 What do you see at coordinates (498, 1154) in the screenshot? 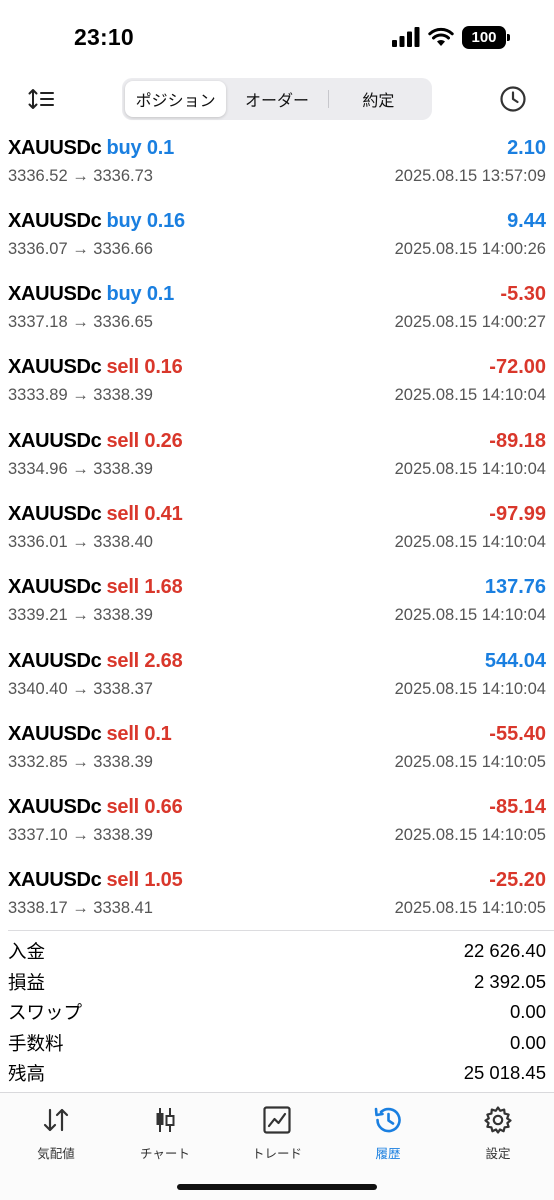
I see `tab-label: 設定` at bounding box center [498, 1154].